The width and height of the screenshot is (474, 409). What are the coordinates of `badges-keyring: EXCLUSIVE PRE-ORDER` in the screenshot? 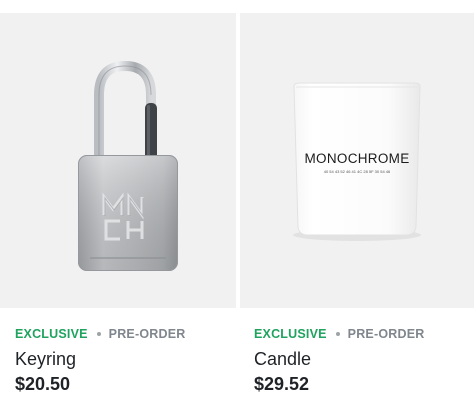 It's located at (100, 334).